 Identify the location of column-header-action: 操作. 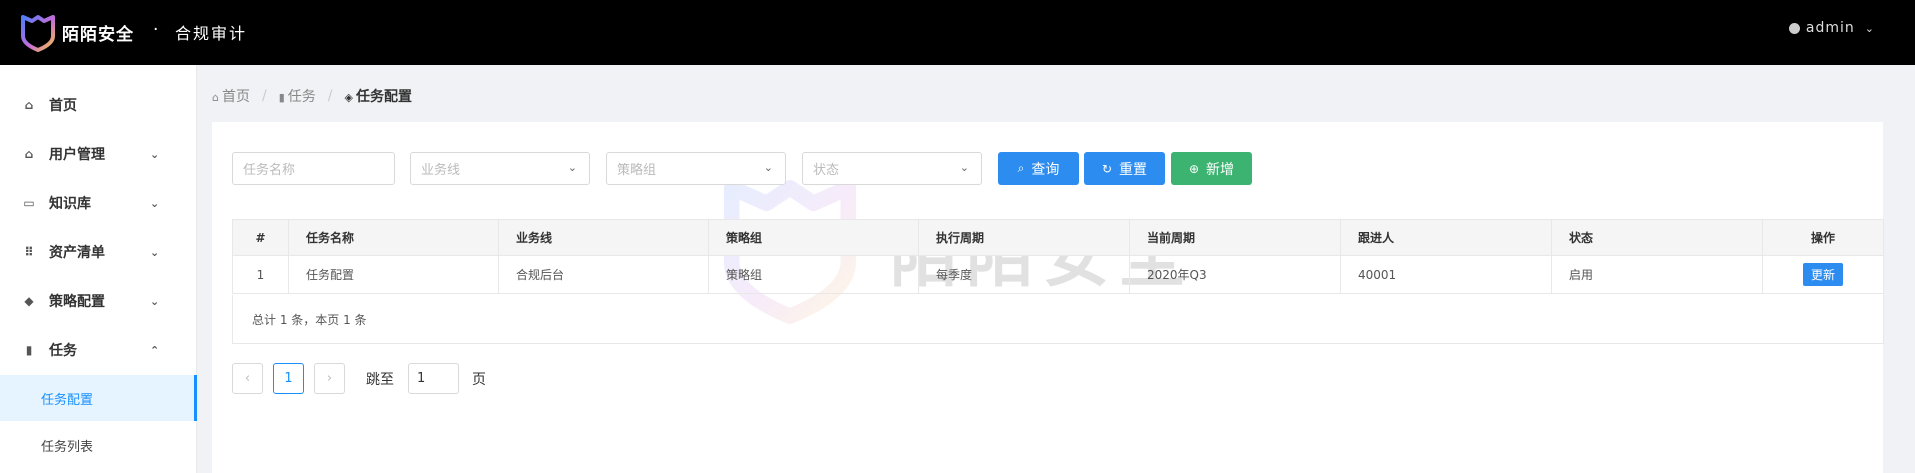
(1823, 237).